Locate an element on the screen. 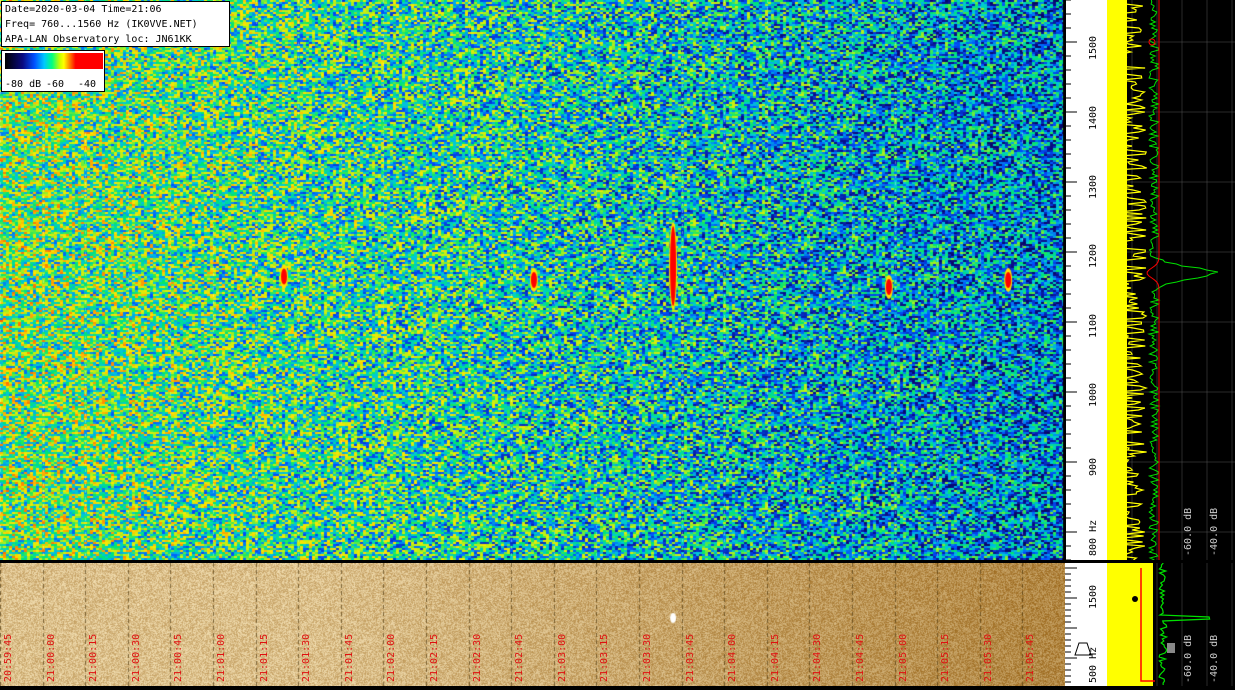  time-label: 21:03:00 is located at coordinates (562, 657).